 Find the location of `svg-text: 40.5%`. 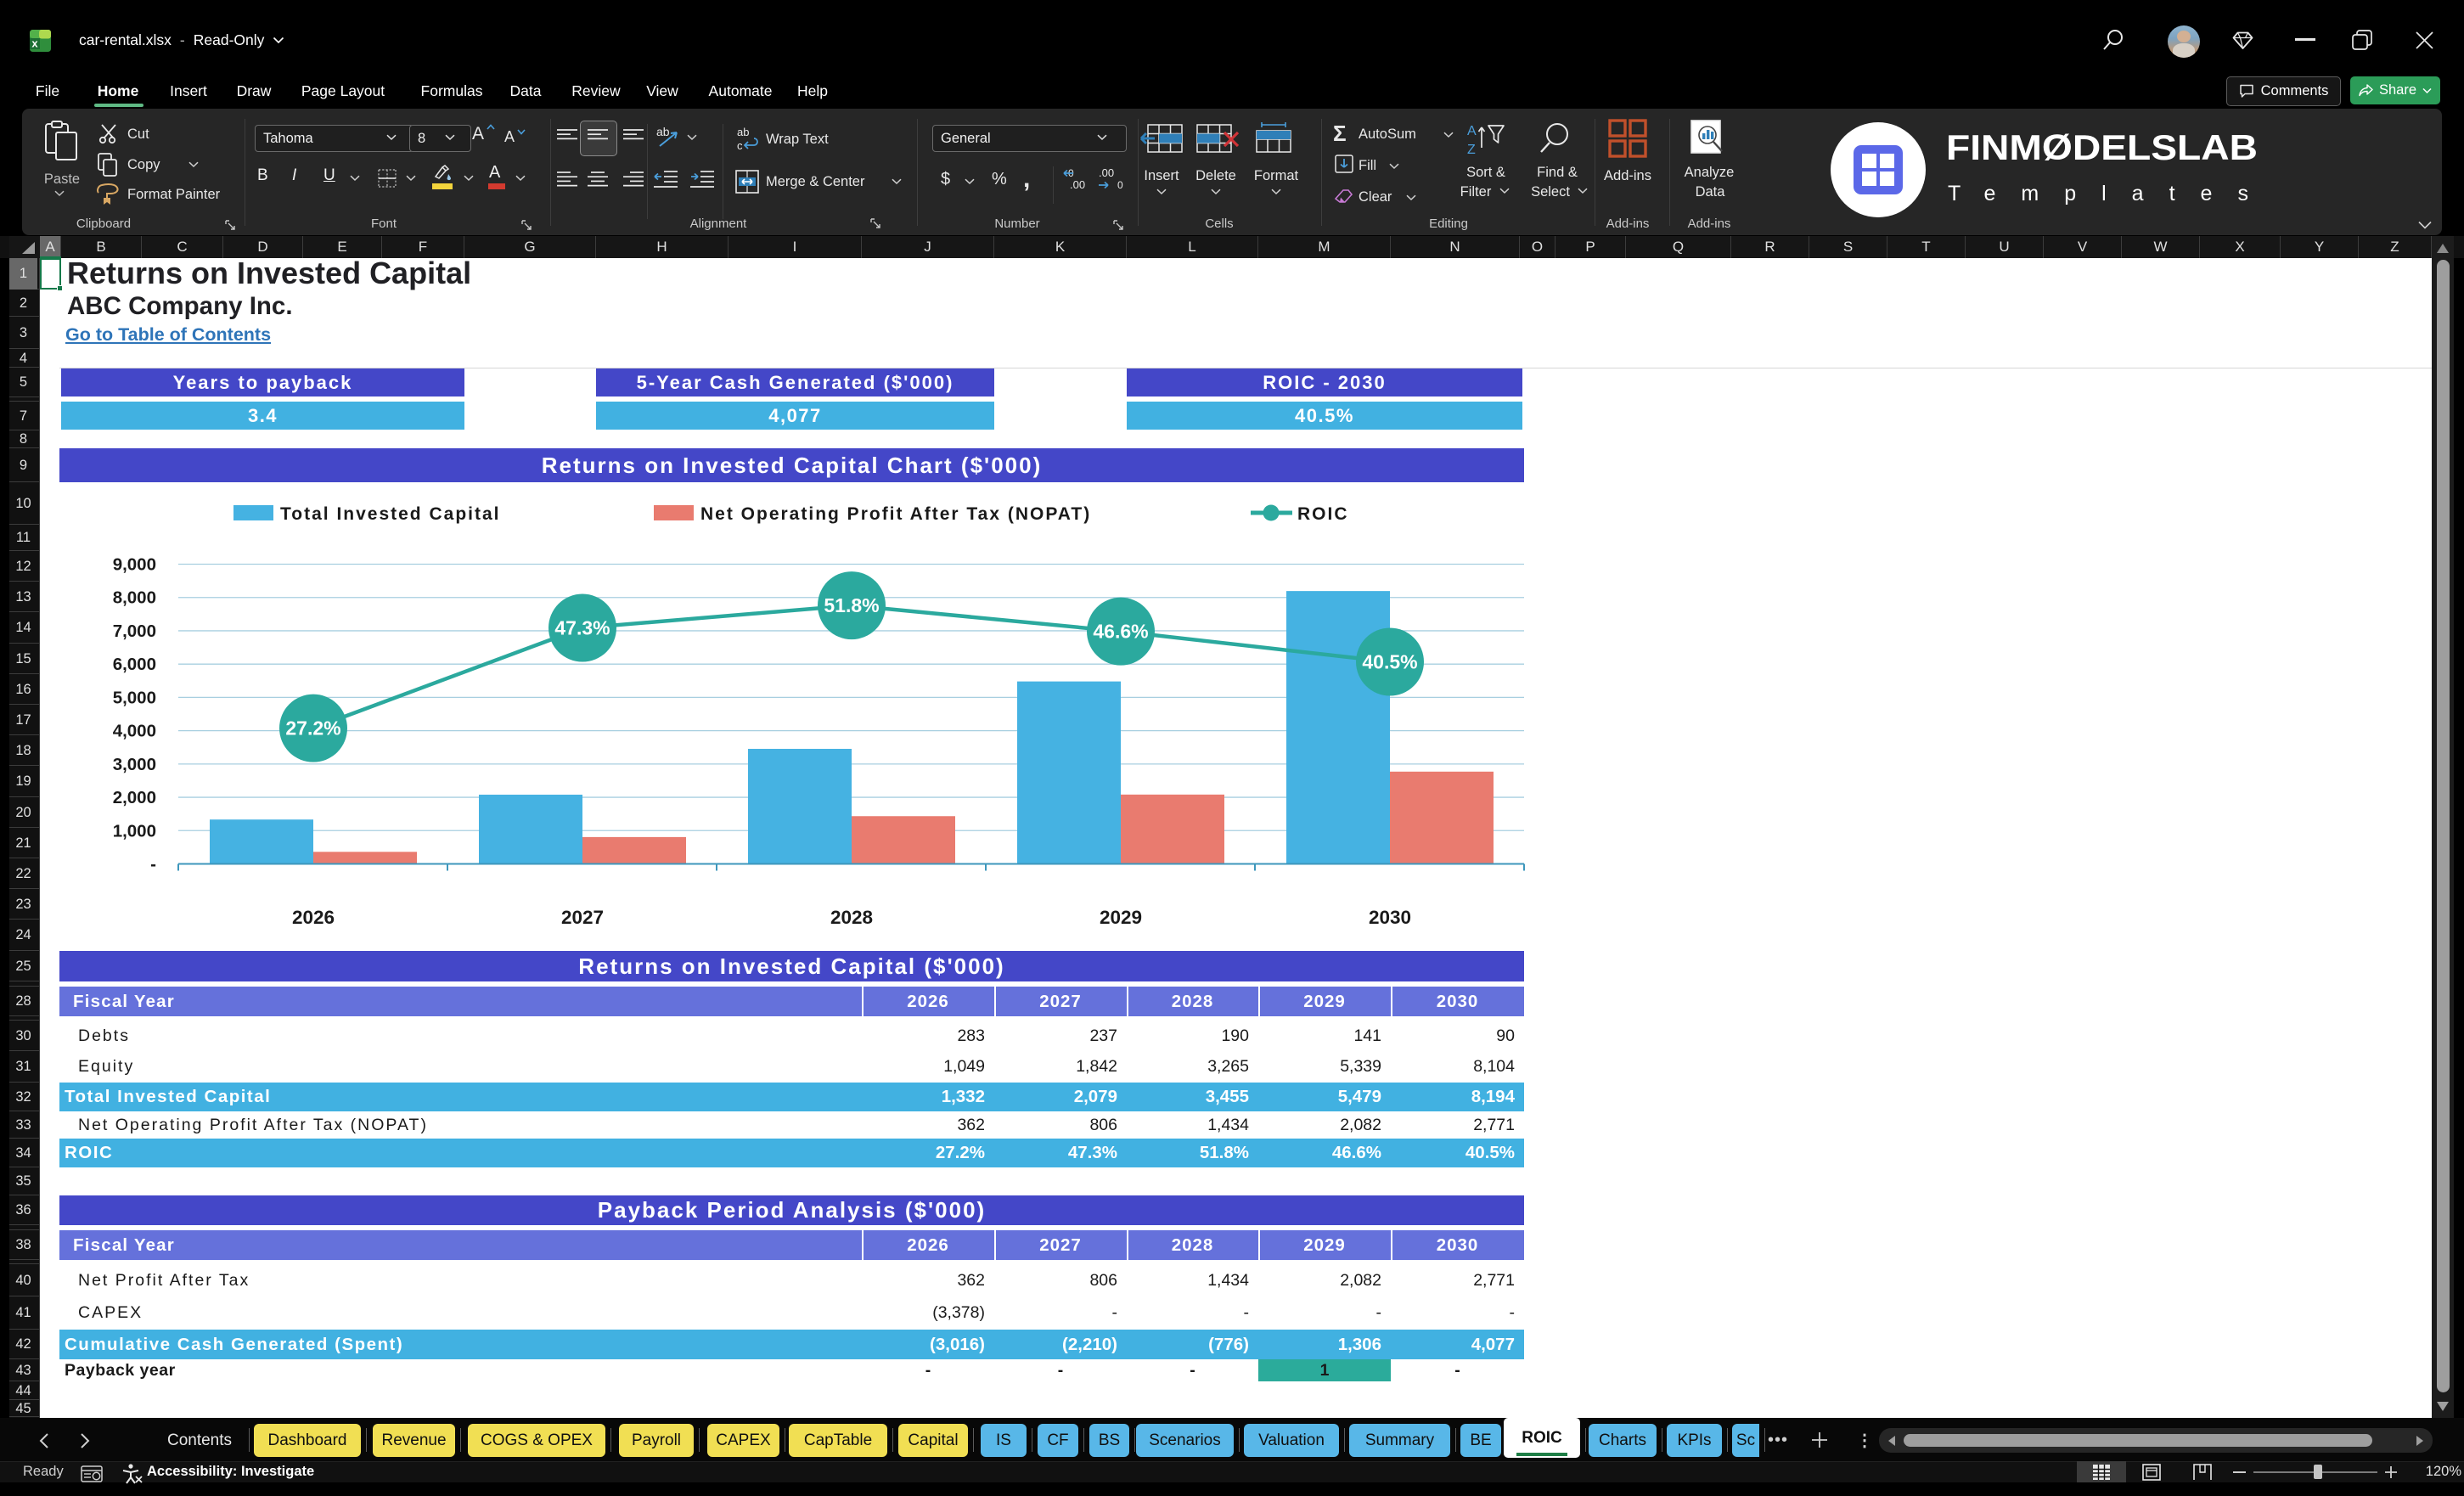

svg-text: 40.5% is located at coordinates (1389, 661).